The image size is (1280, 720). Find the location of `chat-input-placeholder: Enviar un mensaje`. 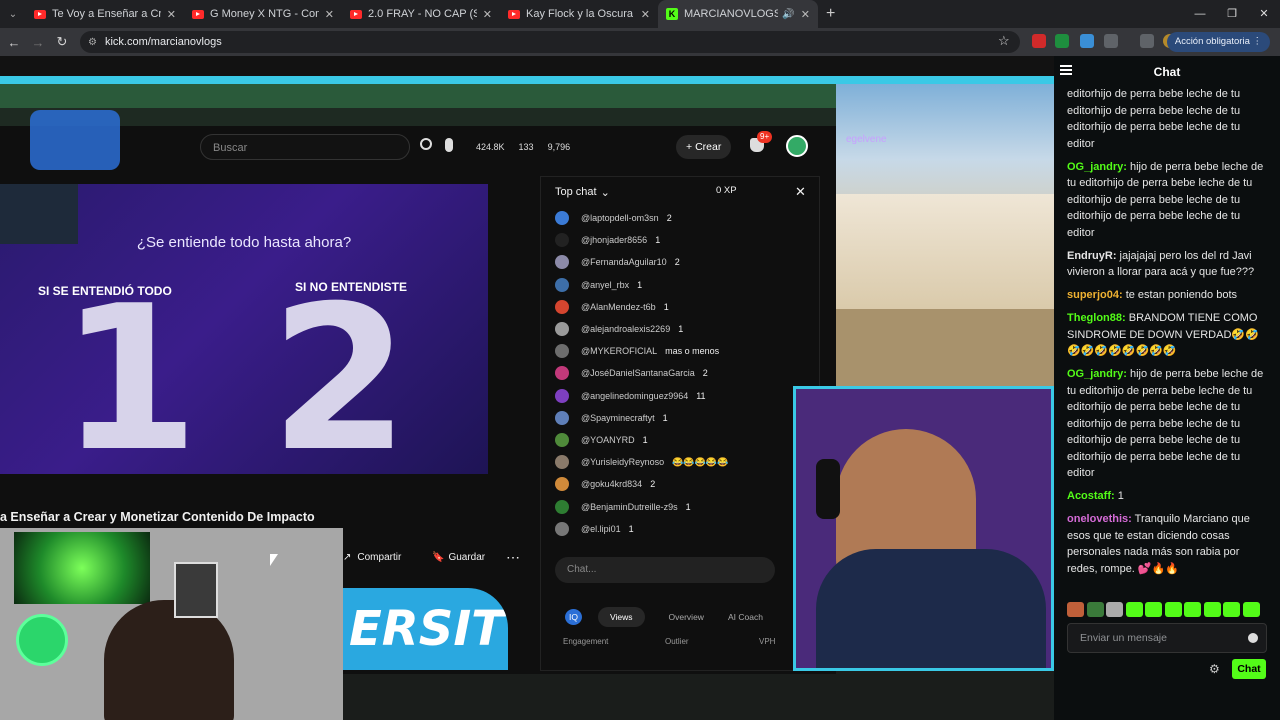

chat-input-placeholder: Enviar un mensaje is located at coordinates (1123, 638).